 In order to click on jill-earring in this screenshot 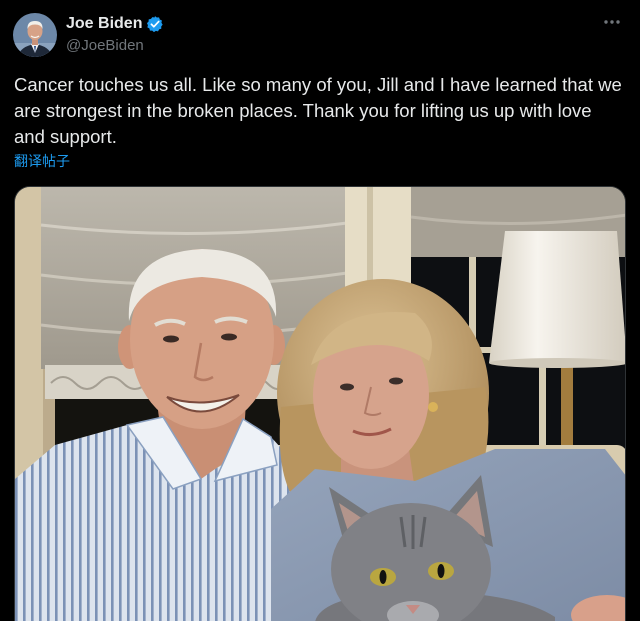, I will do `click(433, 407)`.